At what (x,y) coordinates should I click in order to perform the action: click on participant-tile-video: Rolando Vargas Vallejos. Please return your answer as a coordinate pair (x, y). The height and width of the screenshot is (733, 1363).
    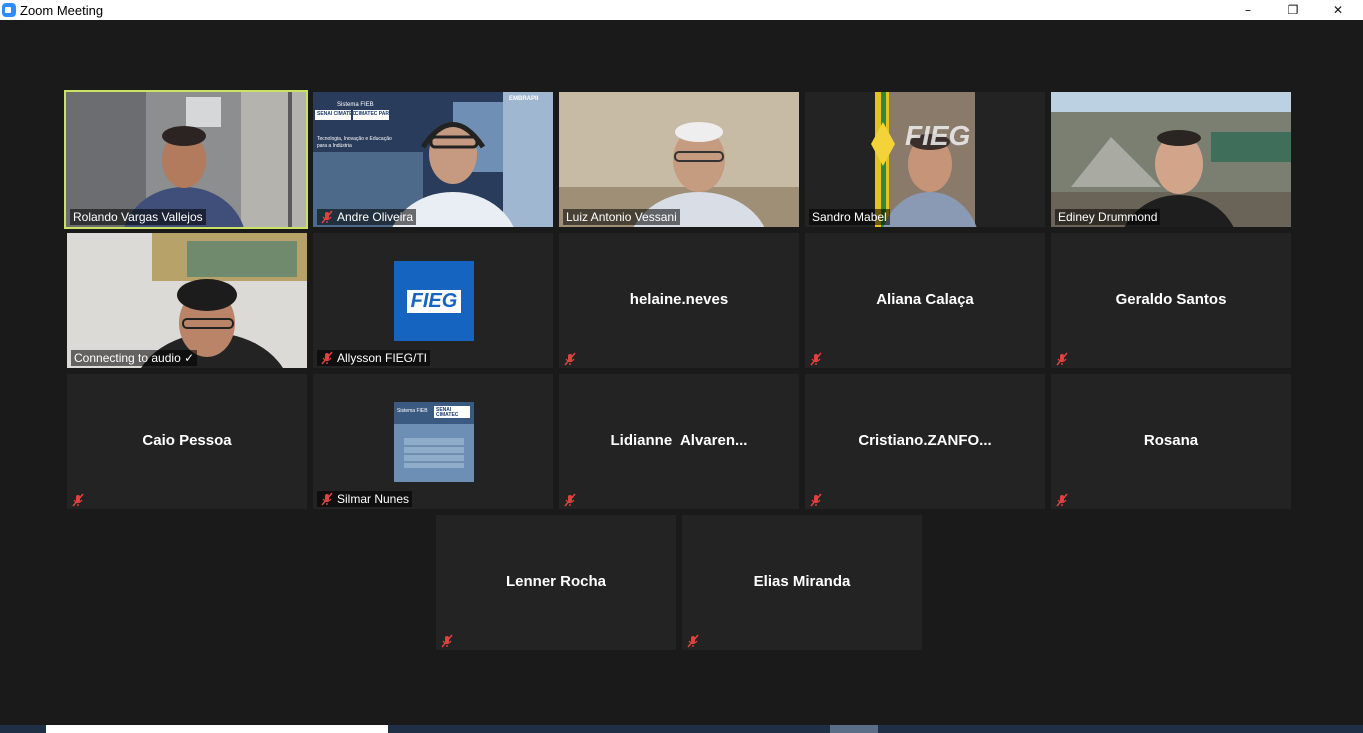
    Looking at the image, I should click on (186, 159).